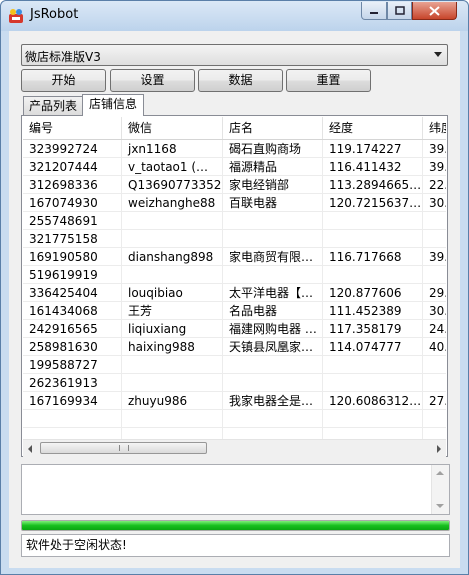 The width and height of the screenshot is (469, 575). I want to click on table-row: 519619919, so click(234, 275).